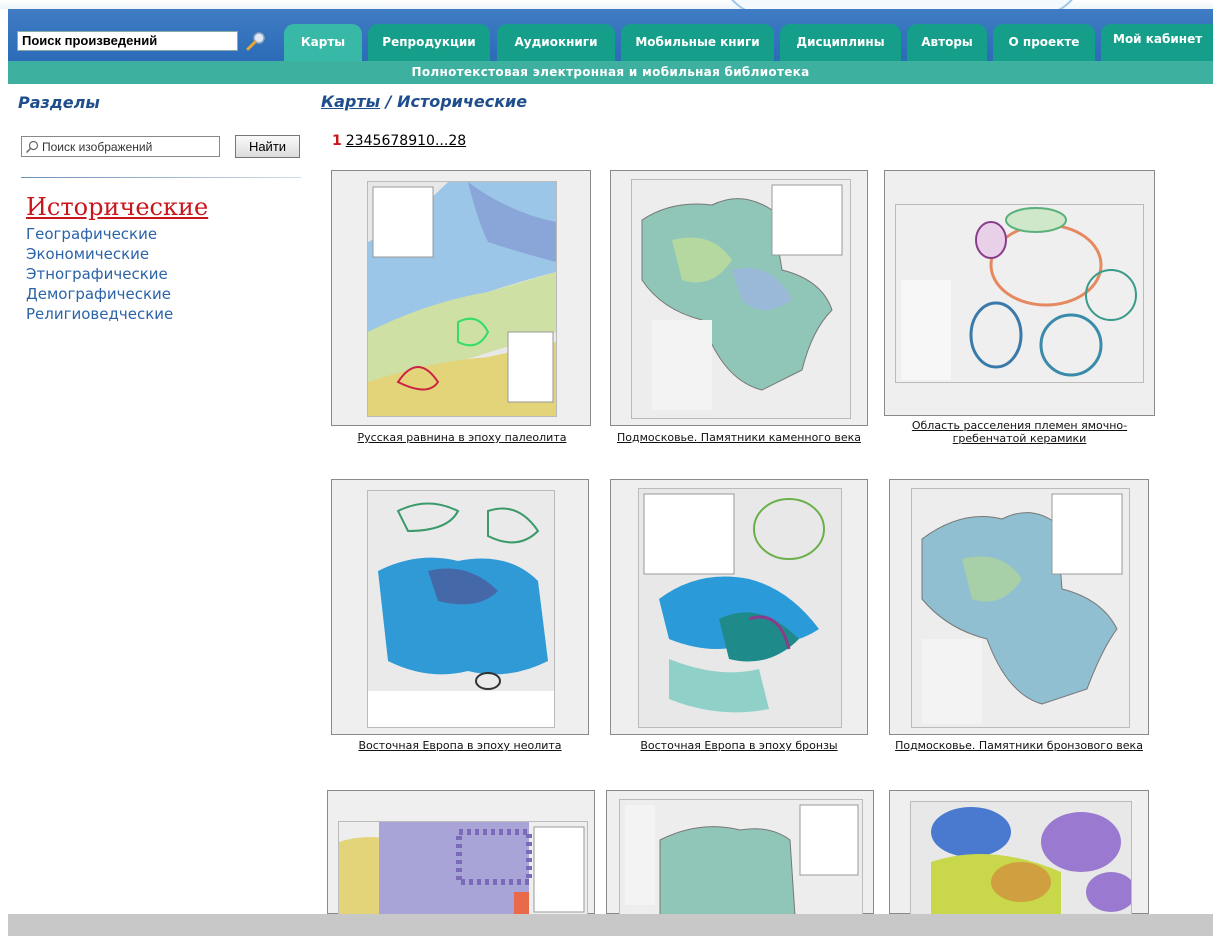 This screenshot has width=1213, height=936. Describe the element at coordinates (462, 437) in the screenshot. I see `map-caption: Русская равнина в эпоху палеолита` at that location.